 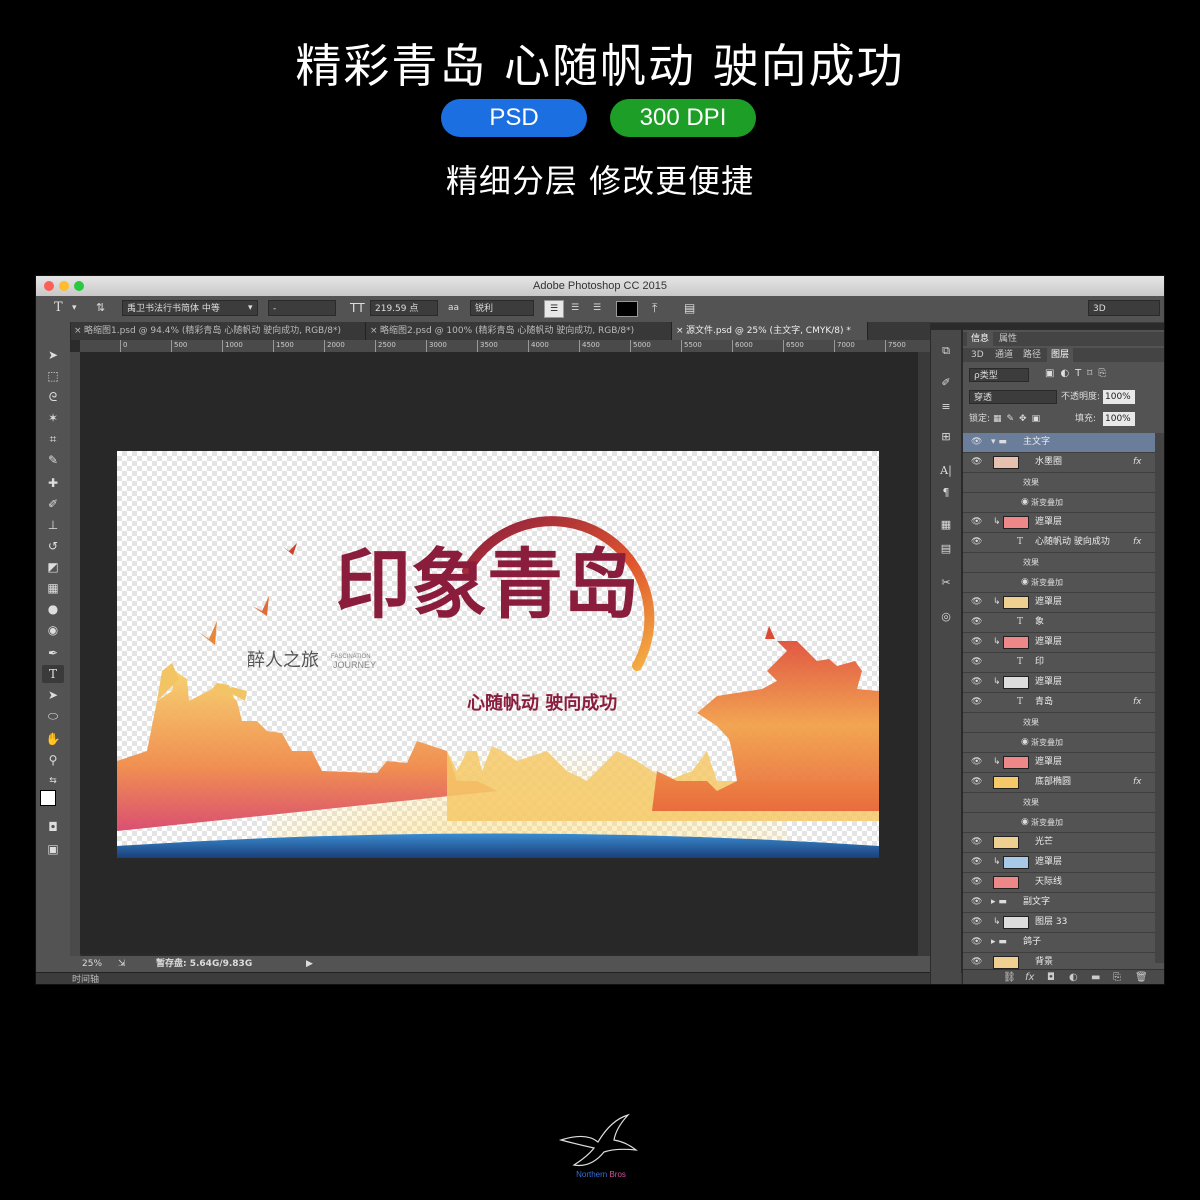 What do you see at coordinates (374, 331) in the screenshot?
I see `close-tab-icon: ×` at bounding box center [374, 331].